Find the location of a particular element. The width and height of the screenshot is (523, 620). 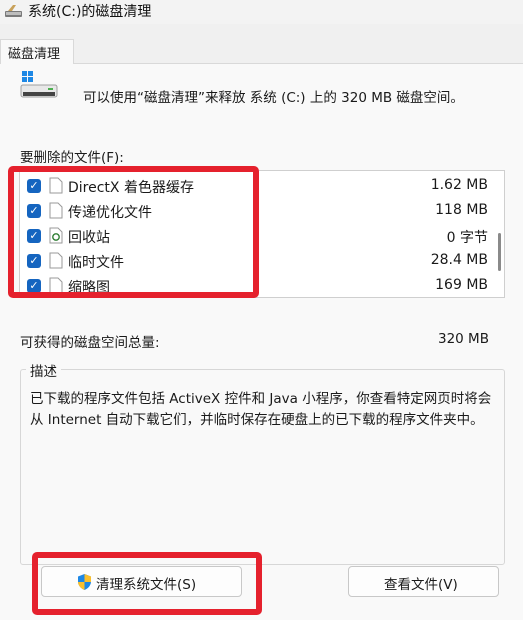

total-space-value: 320 MB is located at coordinates (463, 339).